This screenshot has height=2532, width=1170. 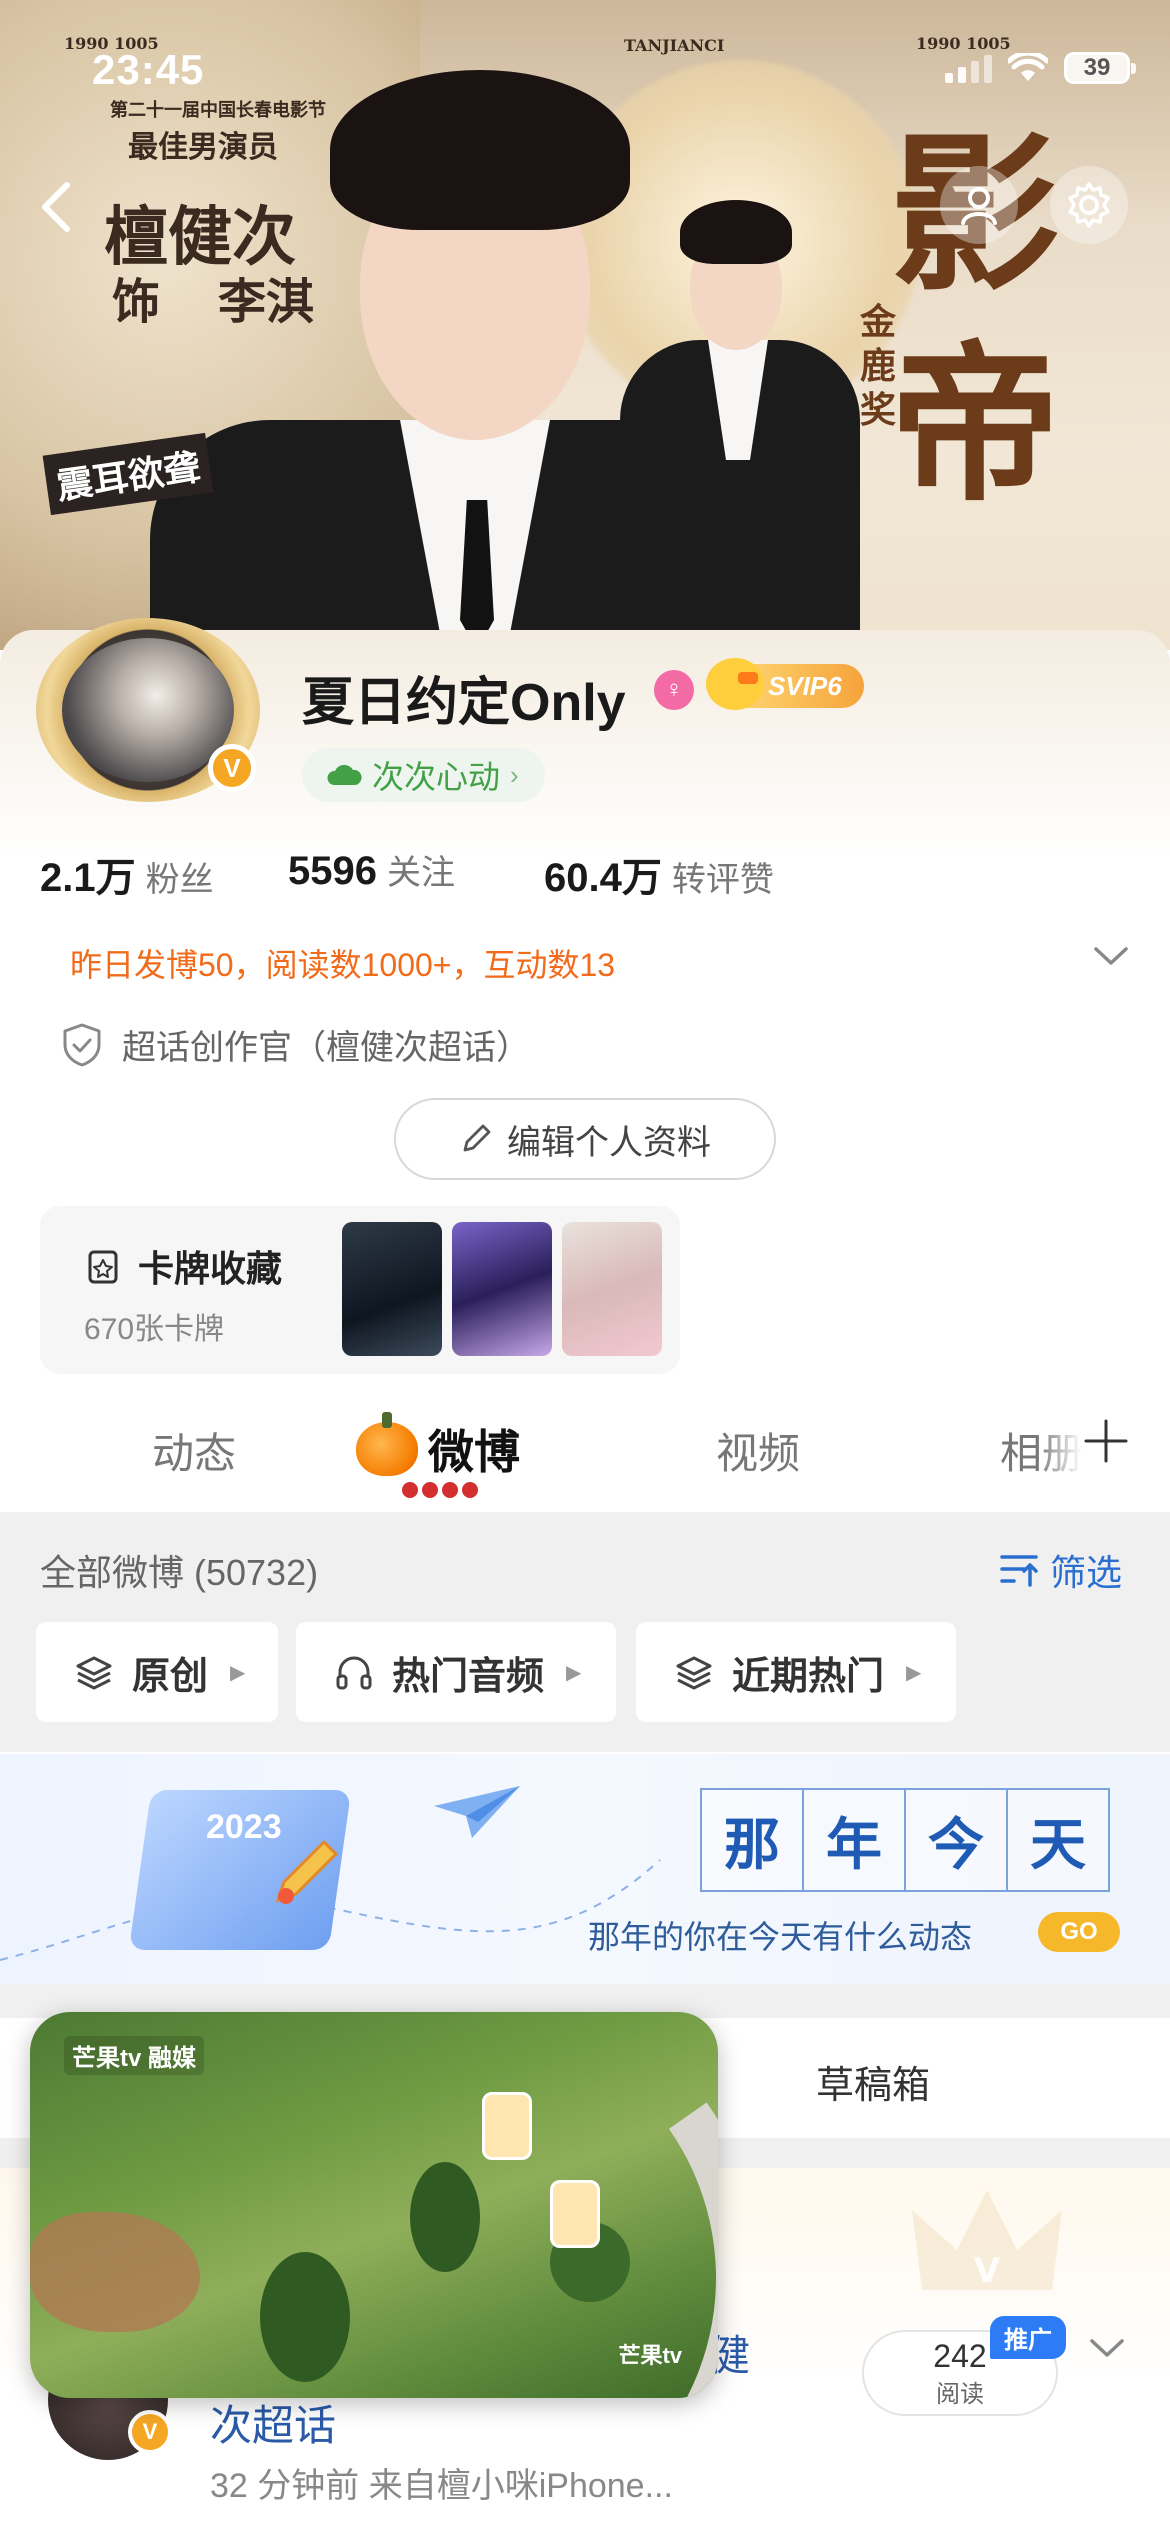 What do you see at coordinates (722, 880) in the screenshot?
I see `interactions-label: 转评赞` at bounding box center [722, 880].